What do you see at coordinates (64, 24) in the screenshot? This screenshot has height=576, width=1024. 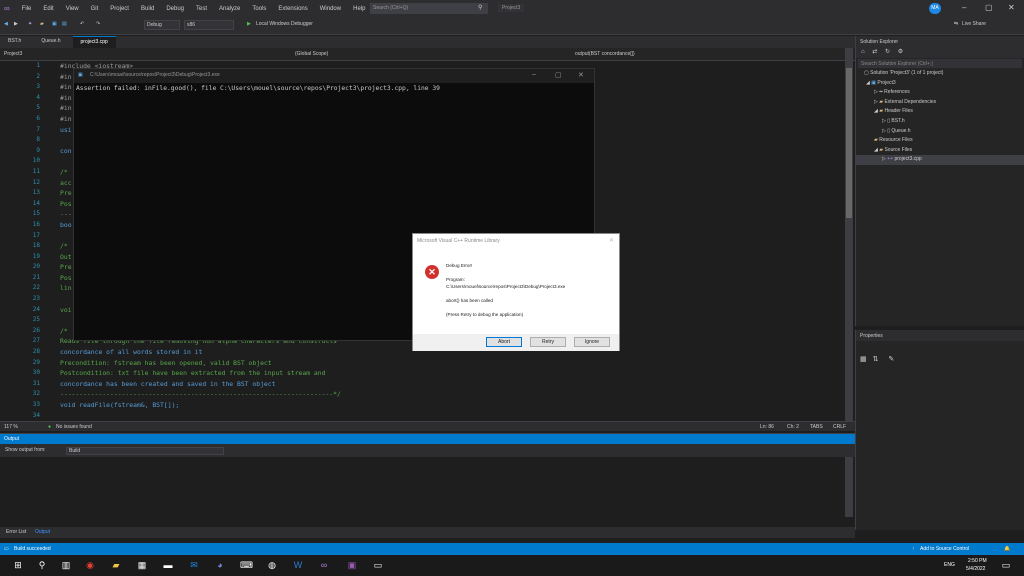 I see `save-all-icon: ▤` at bounding box center [64, 24].